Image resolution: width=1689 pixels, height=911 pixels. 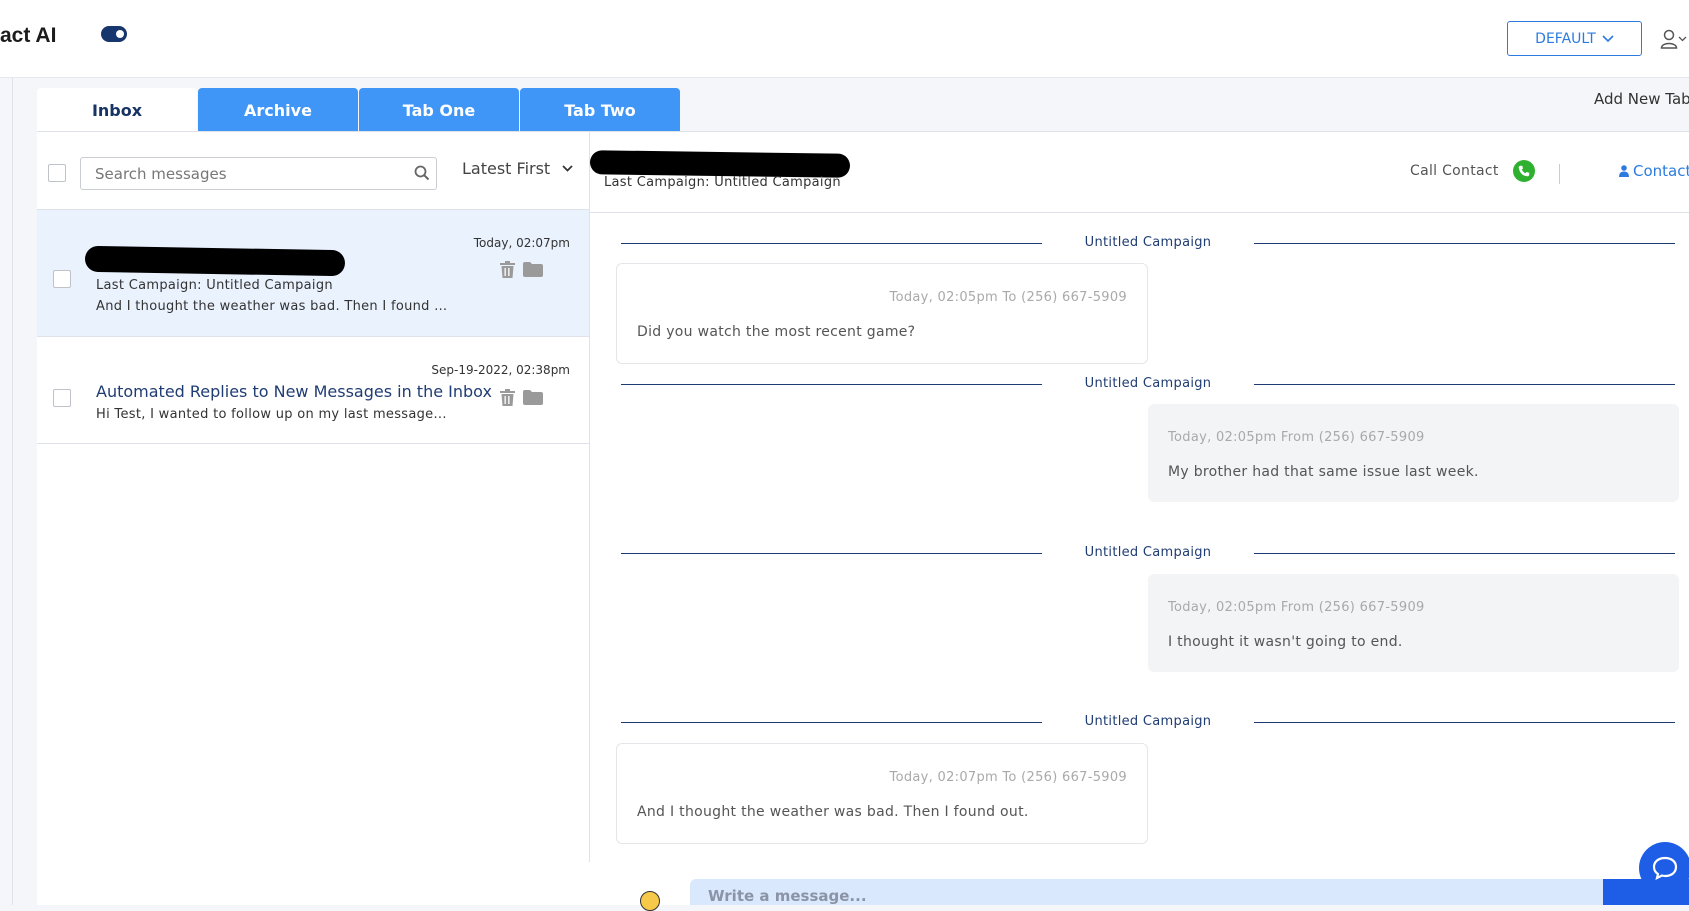 I want to click on top-bar: act AI DEFAULT, so click(x=844, y=39).